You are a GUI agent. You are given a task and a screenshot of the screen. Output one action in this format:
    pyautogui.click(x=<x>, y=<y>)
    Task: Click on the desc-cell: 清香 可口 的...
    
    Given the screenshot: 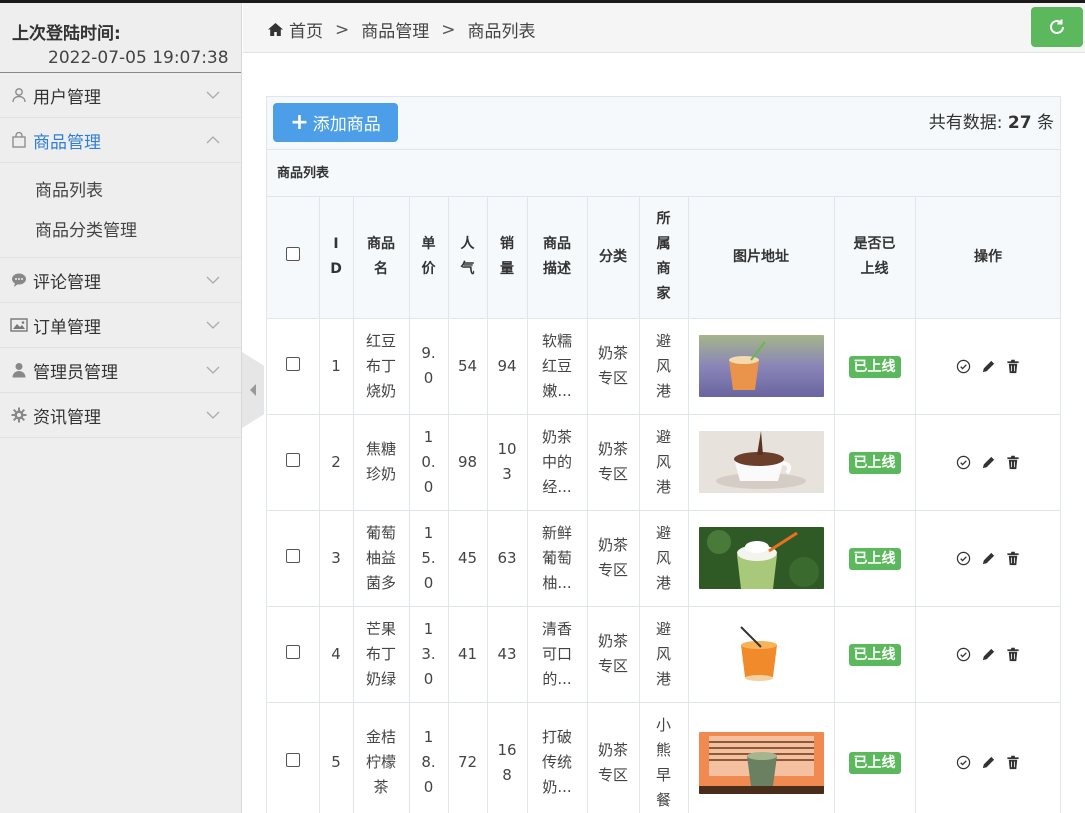 What is the action you would take?
    pyautogui.click(x=557, y=654)
    